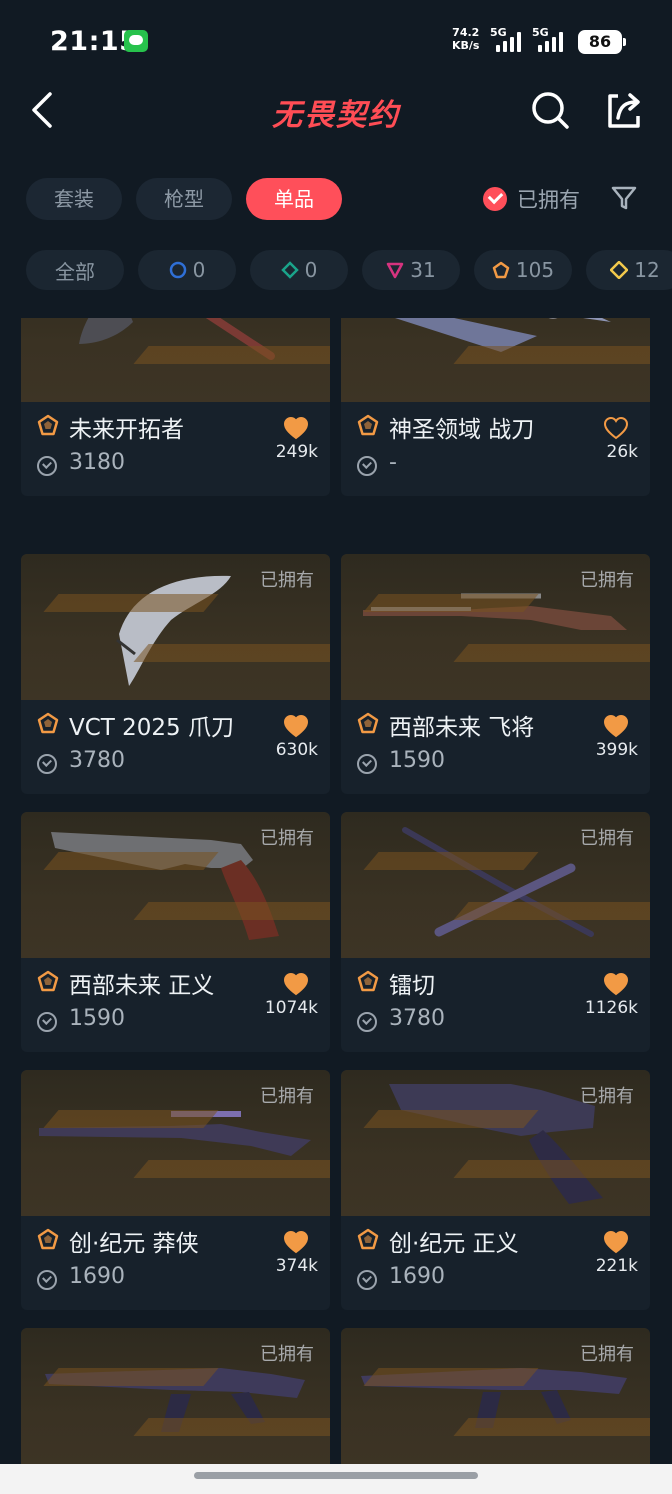 This screenshot has height=1494, width=672. I want to click on tab-weapon-types: 枪型, so click(184, 199).